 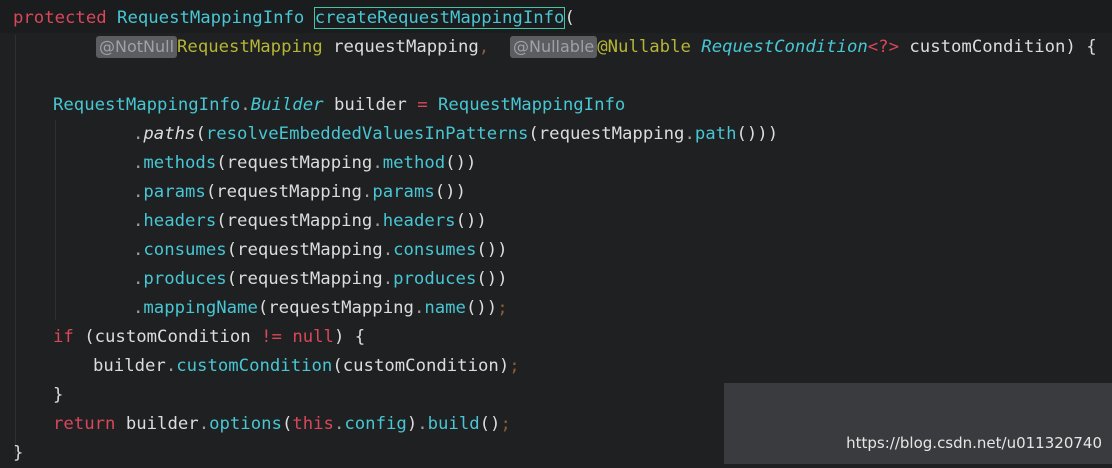 I want to click on keyword: this, so click(x=313, y=424).